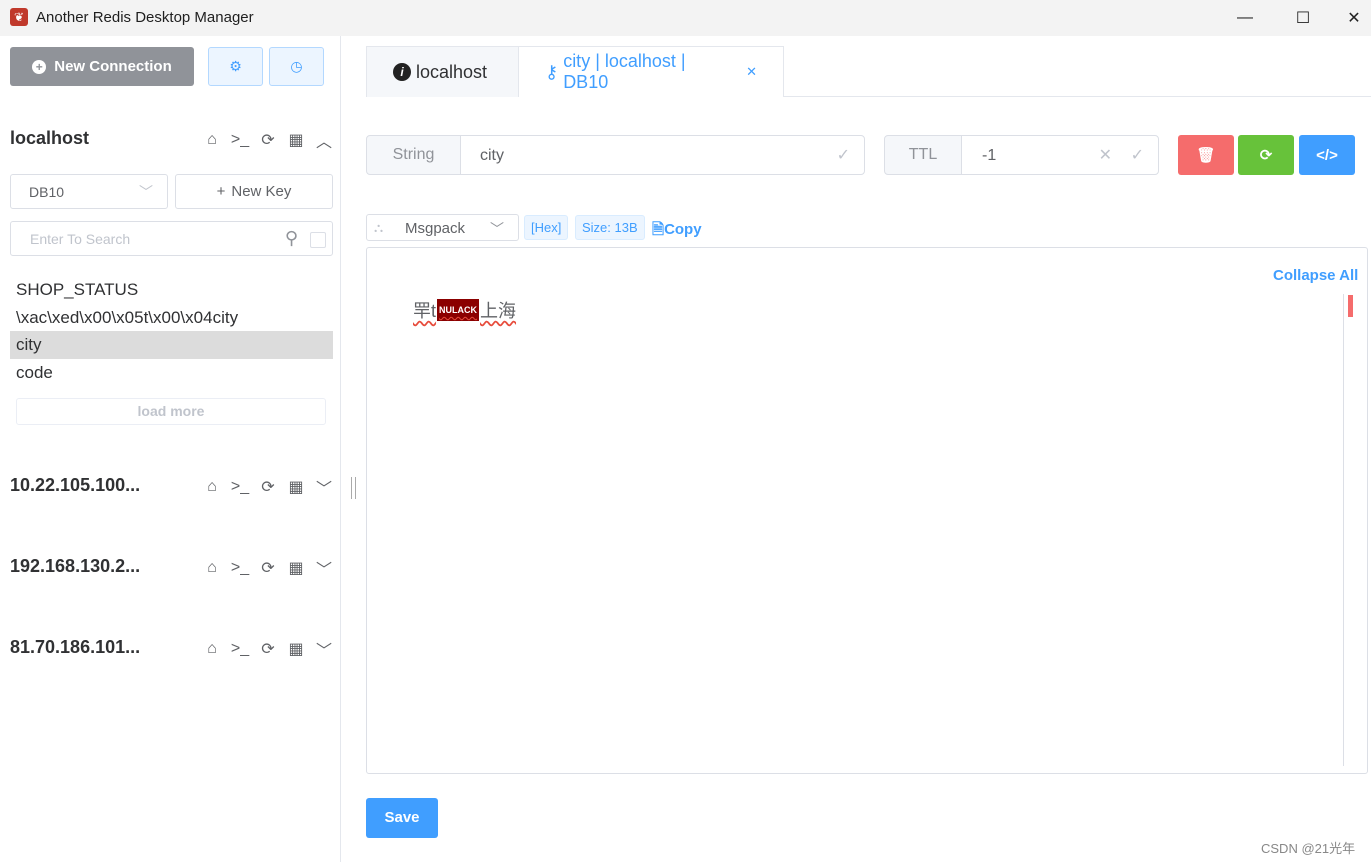 Image resolution: width=1371 pixels, height=862 pixels. I want to click on copy-button: 🗎Copy, so click(677, 231).